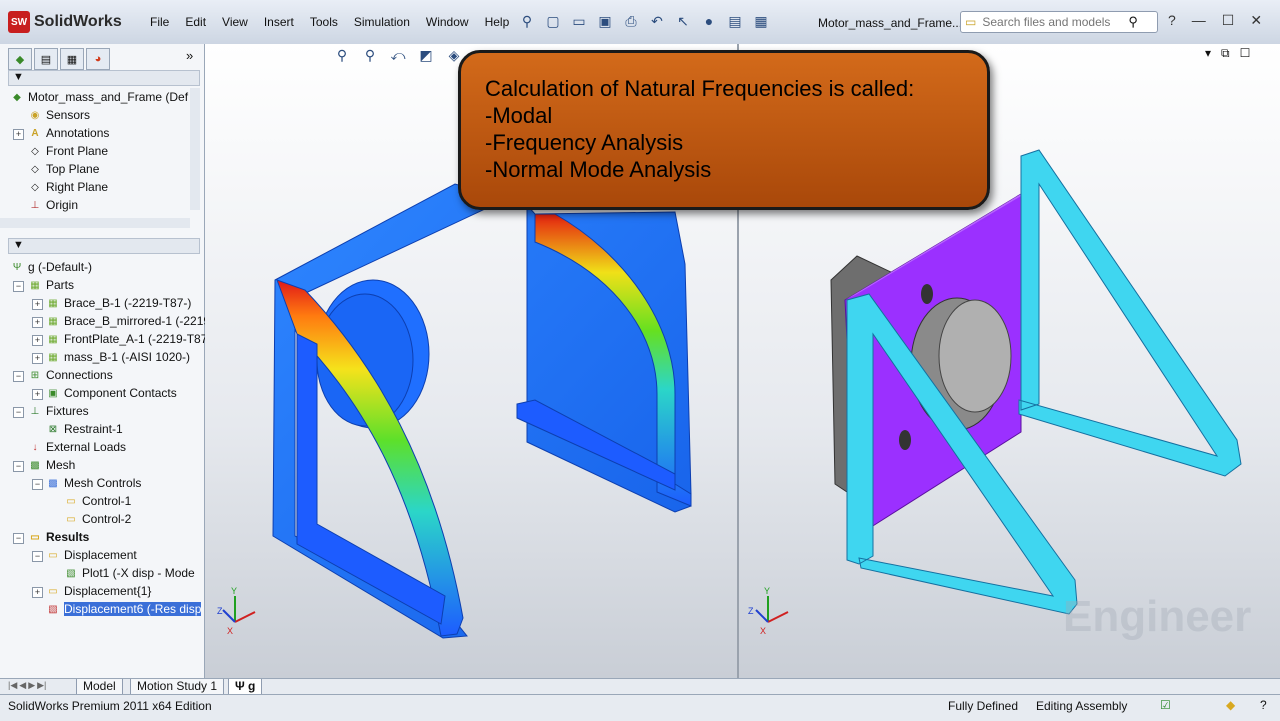 Image resolution: width=1280 pixels, height=721 pixels. Describe the element at coordinates (983, 706) in the screenshot. I see `status-defined: Fully Defined` at that location.